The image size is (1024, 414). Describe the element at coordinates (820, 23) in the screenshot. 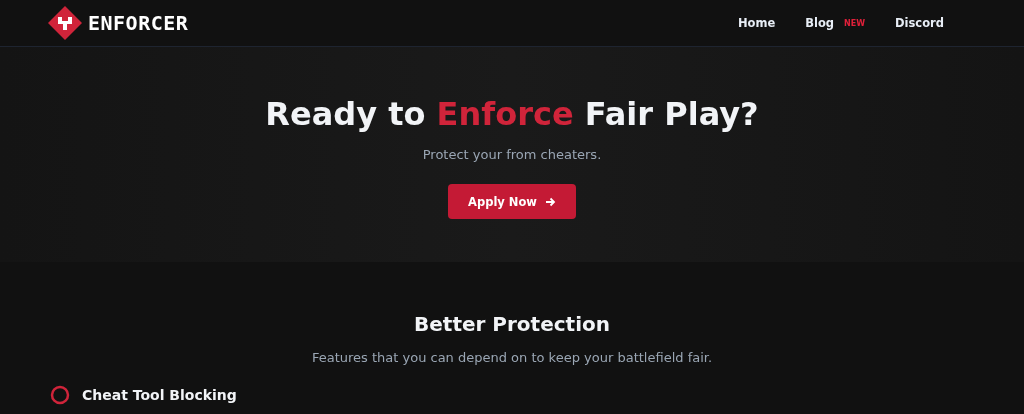

I see `nav-link: Blog` at that location.